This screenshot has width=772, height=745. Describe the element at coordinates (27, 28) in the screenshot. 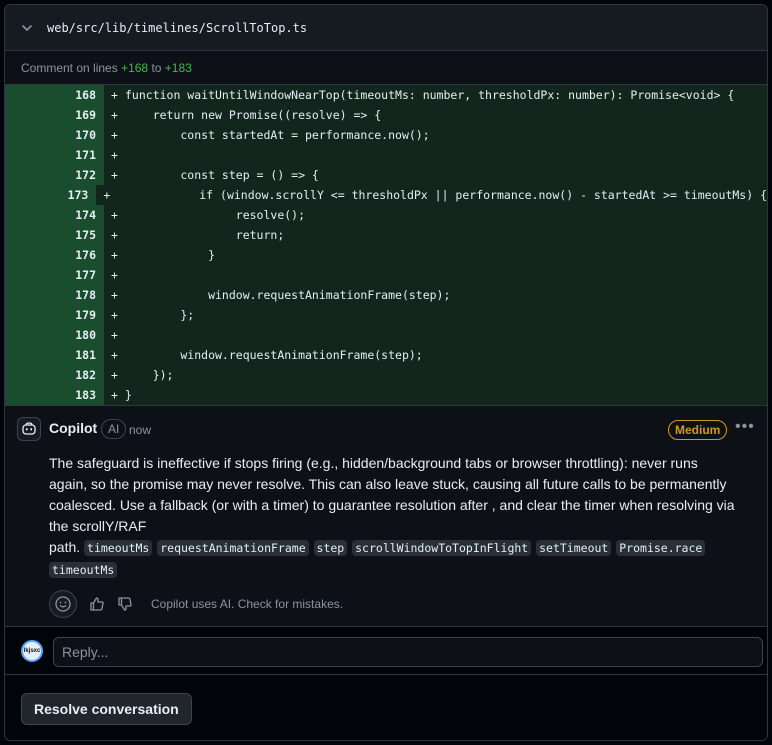

I see `chevron-down-icon` at that location.